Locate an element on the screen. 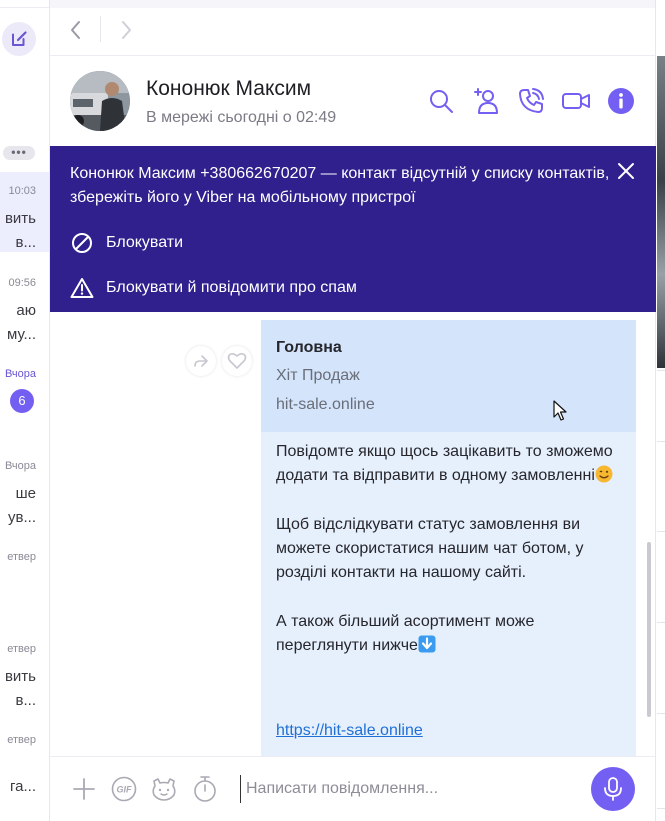  info-panel-photo is located at coordinates (661, 212).